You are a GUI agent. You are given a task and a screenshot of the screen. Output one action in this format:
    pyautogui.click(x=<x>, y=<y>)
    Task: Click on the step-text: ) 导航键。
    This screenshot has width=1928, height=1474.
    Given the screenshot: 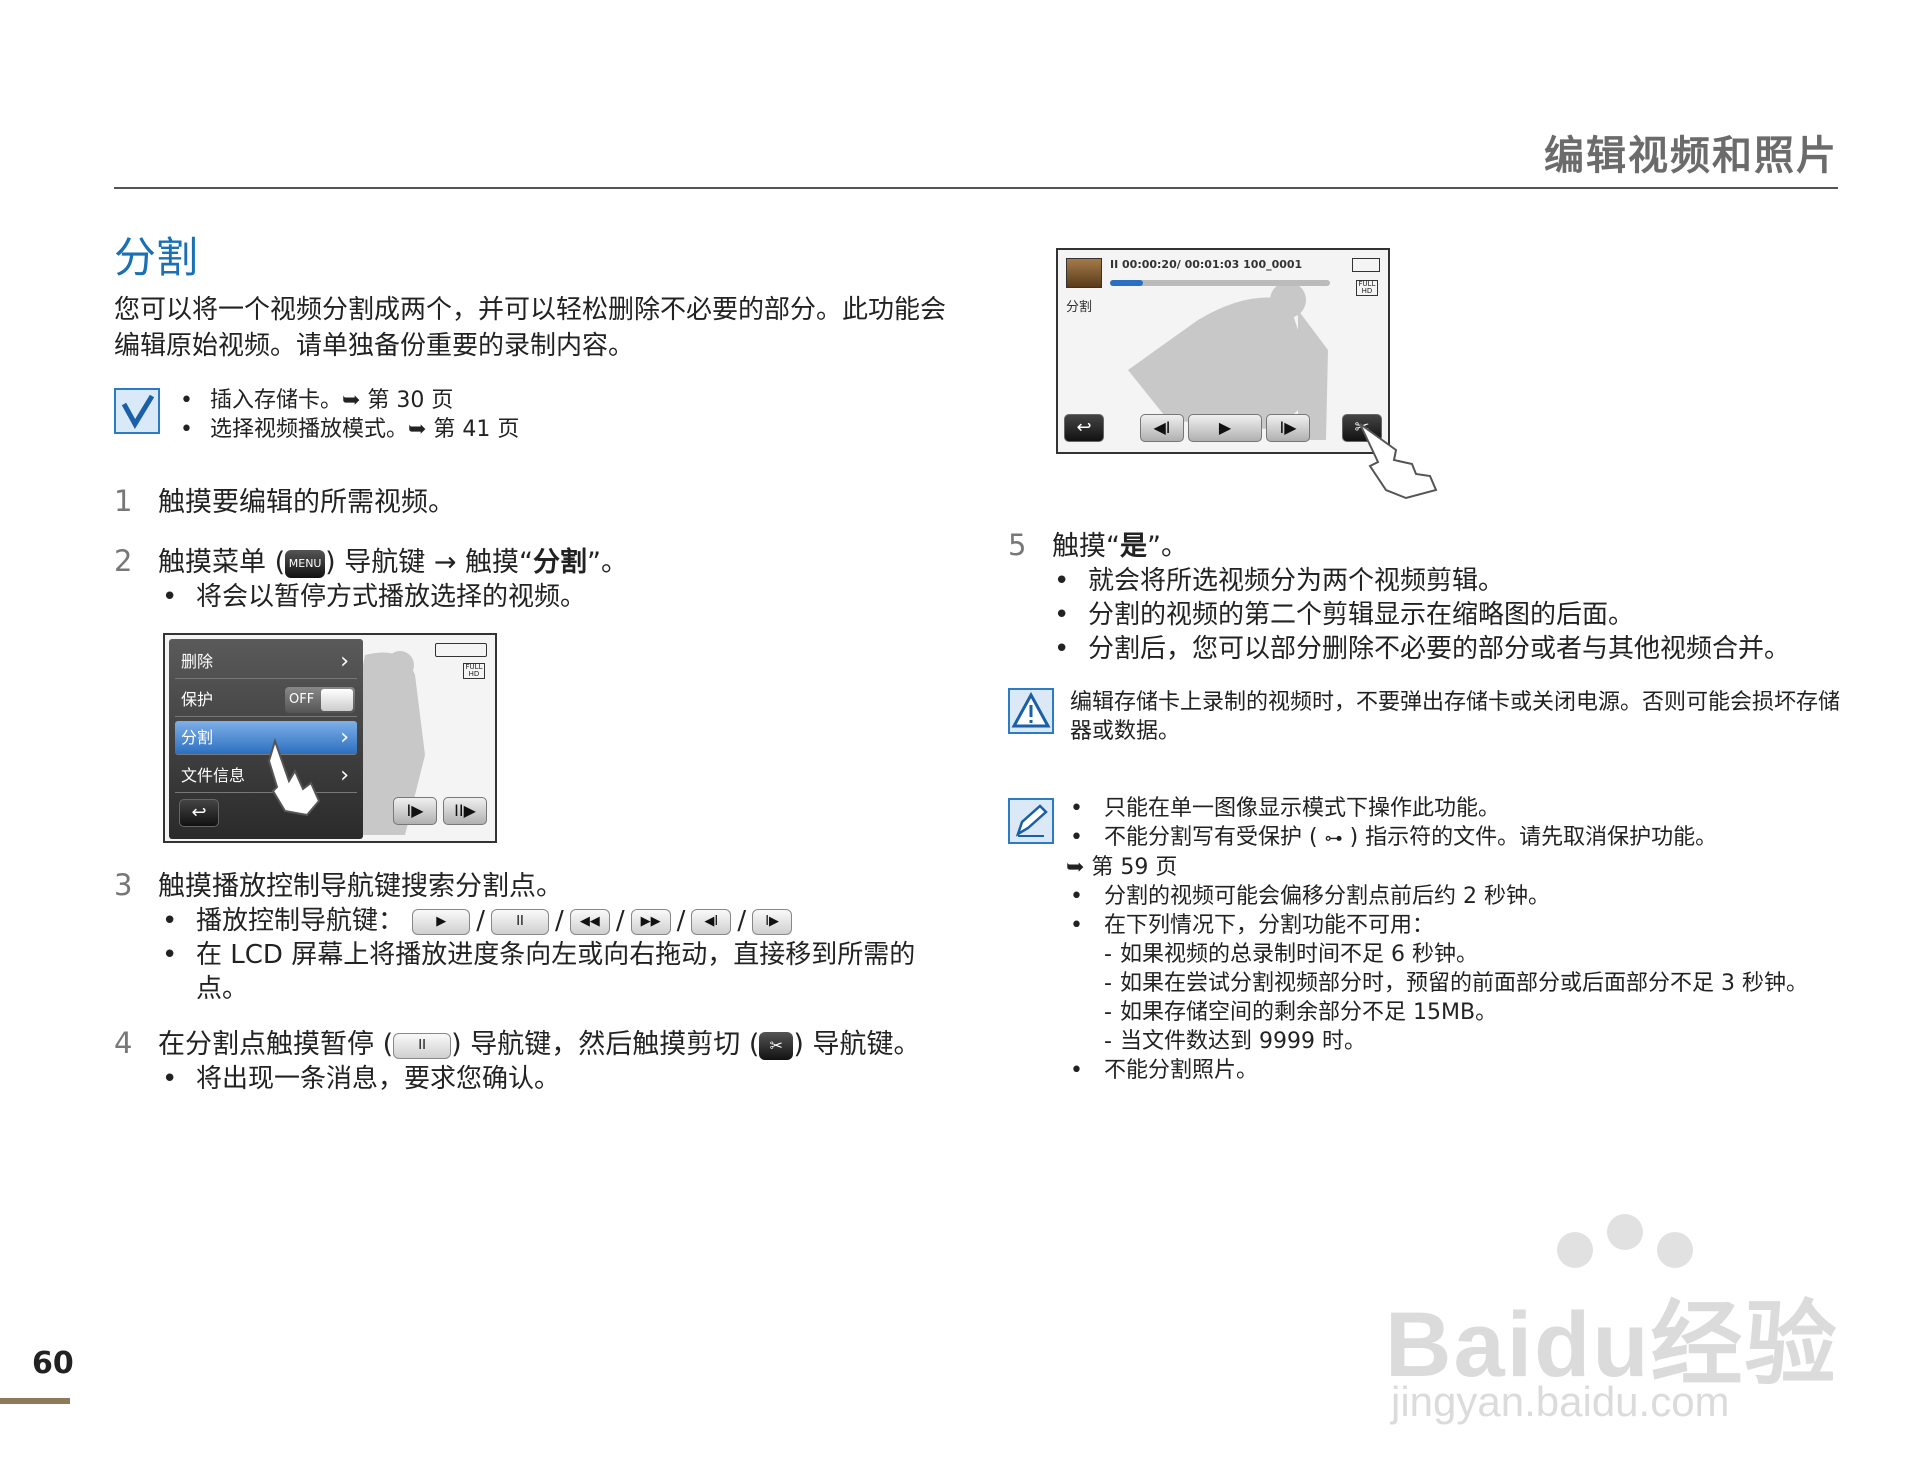 What is the action you would take?
    pyautogui.click(x=857, y=1044)
    